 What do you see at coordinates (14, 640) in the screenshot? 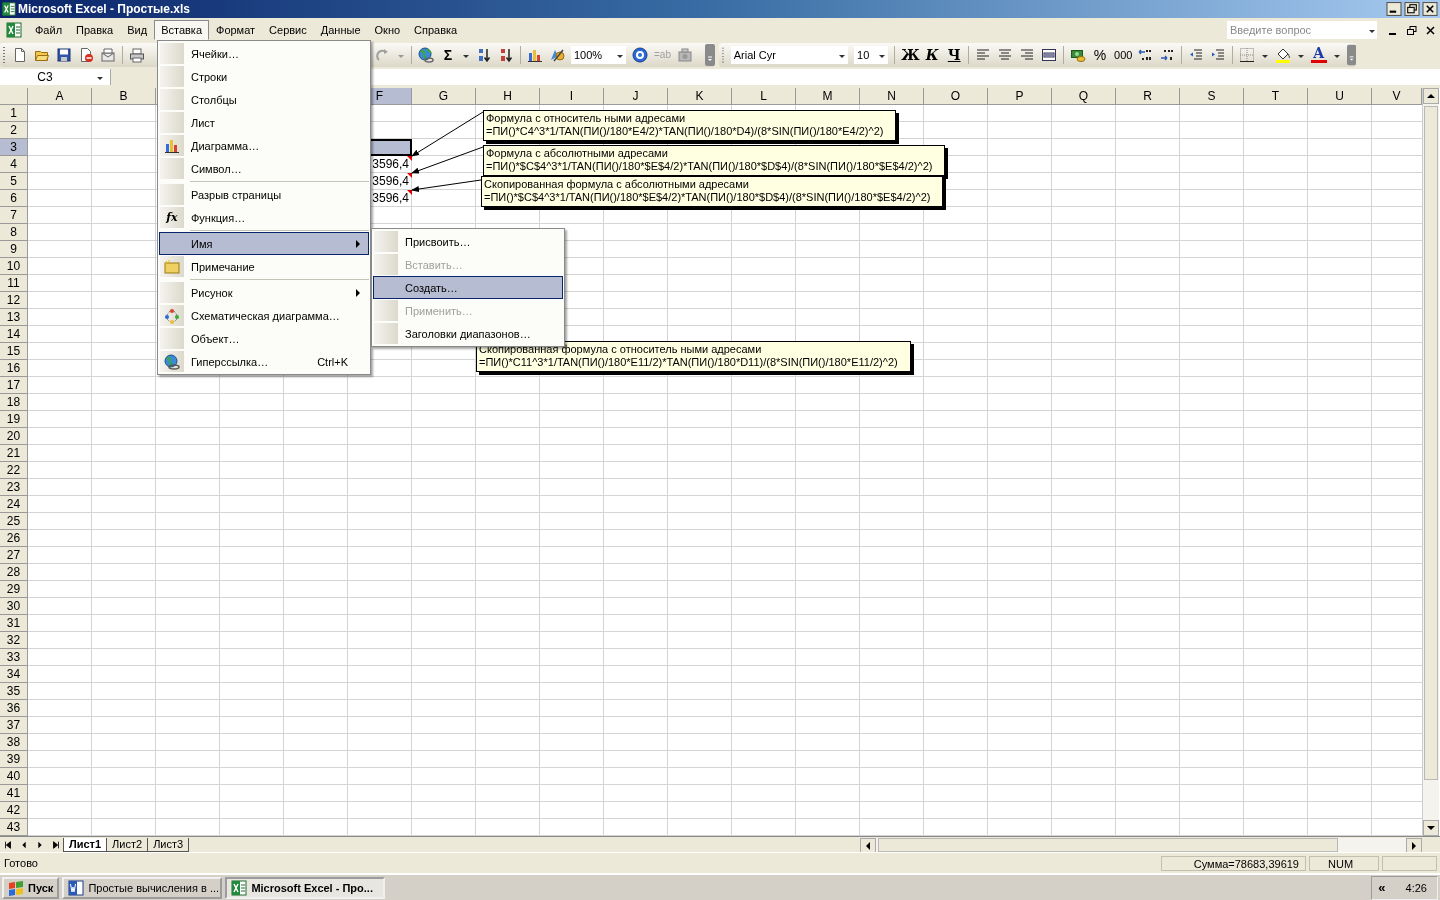
I see `row-header: 32` at bounding box center [14, 640].